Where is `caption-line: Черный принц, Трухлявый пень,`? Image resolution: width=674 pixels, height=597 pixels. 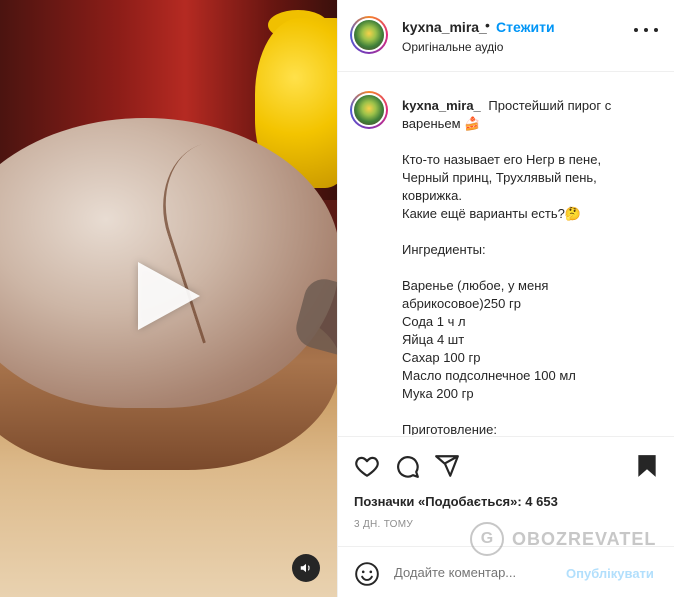
caption-line: Черный принц, Трухлявый пень, is located at coordinates (499, 177).